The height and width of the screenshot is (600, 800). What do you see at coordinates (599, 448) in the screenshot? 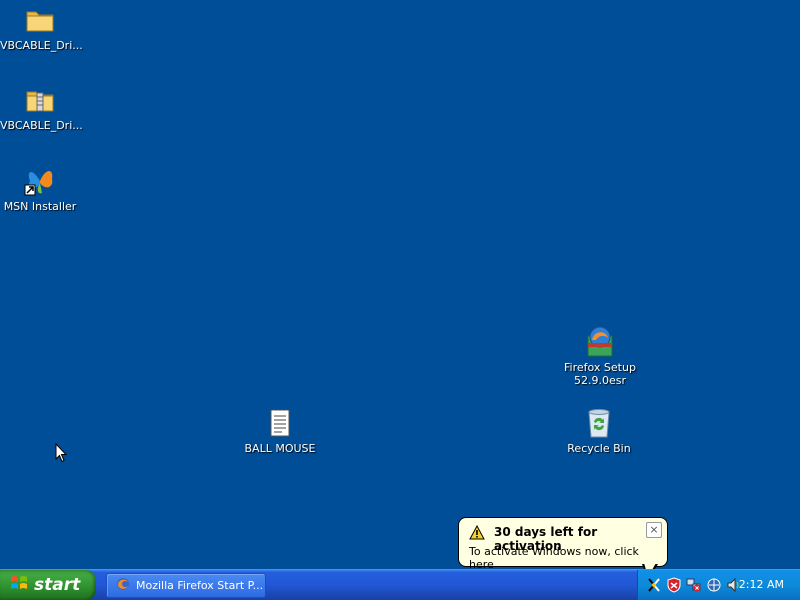
I see `desktop-icon-label: Recycle Bin` at bounding box center [599, 448].